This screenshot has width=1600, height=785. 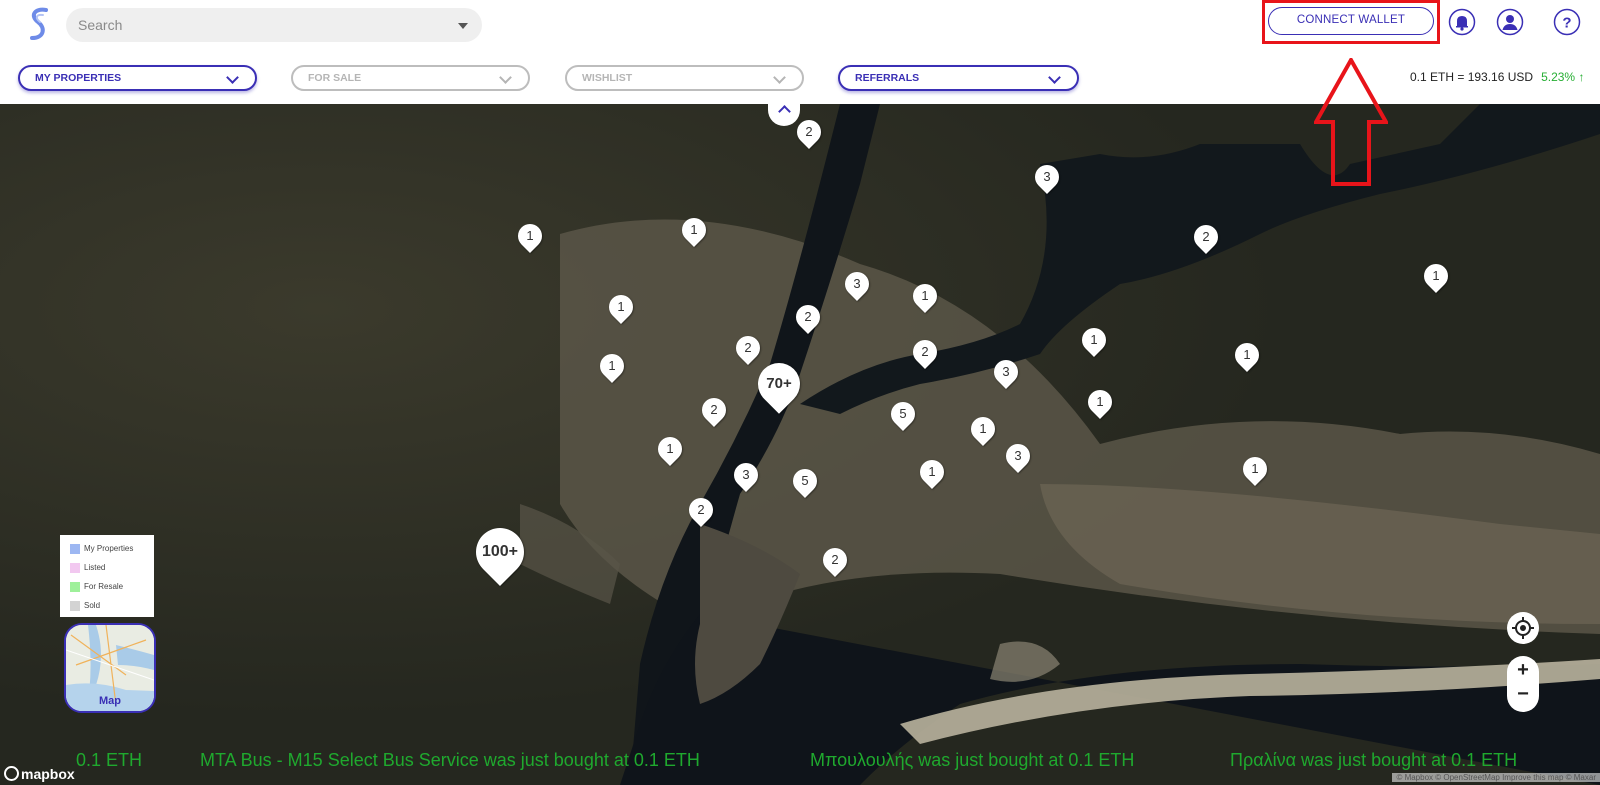 I want to click on eth-rate-value: 0.1 ETH = 193.16 USD, so click(x=1472, y=77).